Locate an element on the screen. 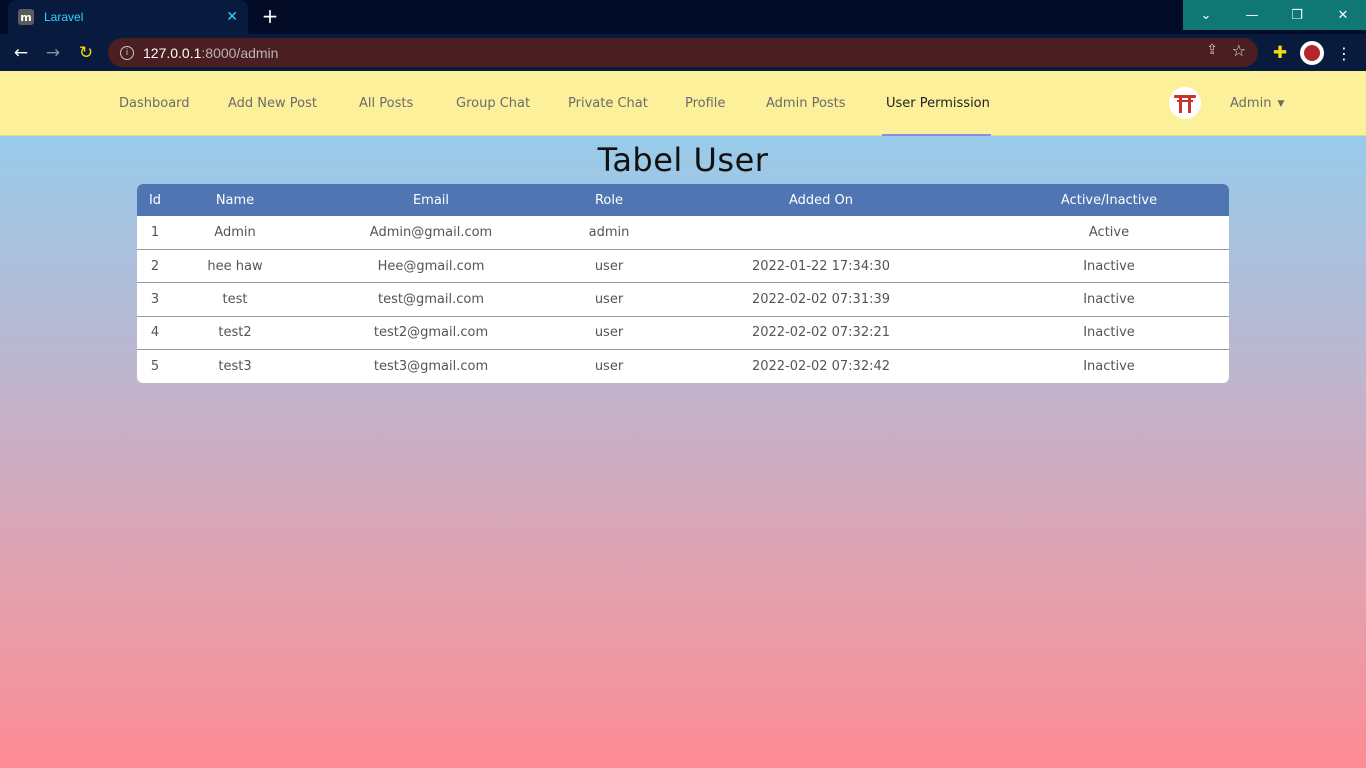 The width and height of the screenshot is (1366, 768). profile-avatar is located at coordinates (1312, 53).